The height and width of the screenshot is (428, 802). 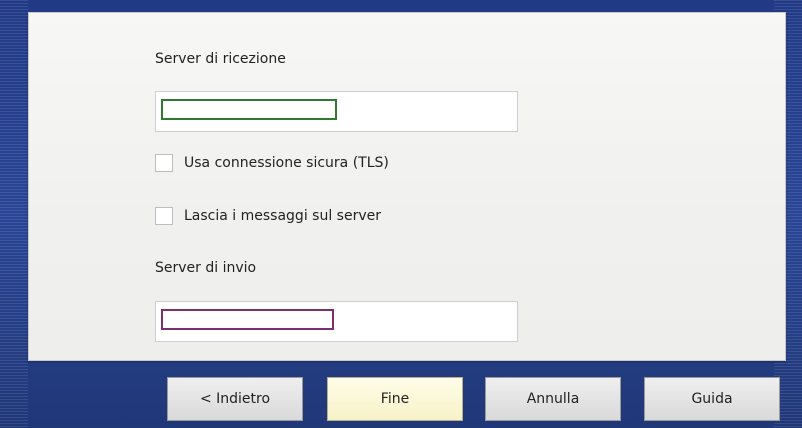 What do you see at coordinates (286, 163) in the screenshot?
I see `tls-label: Usa connessione sicura (TLS)` at bounding box center [286, 163].